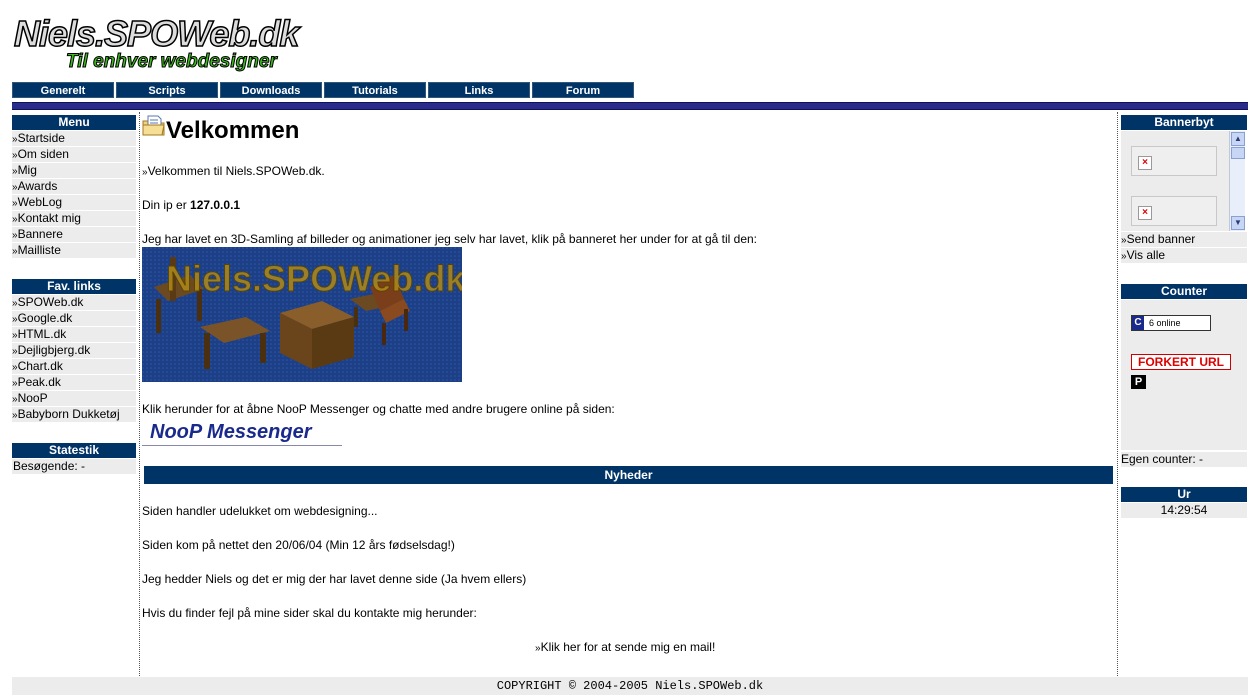 The width and height of the screenshot is (1258, 698). Describe the element at coordinates (74, 170) in the screenshot. I see `menu-item-mig: »Mig` at that location.